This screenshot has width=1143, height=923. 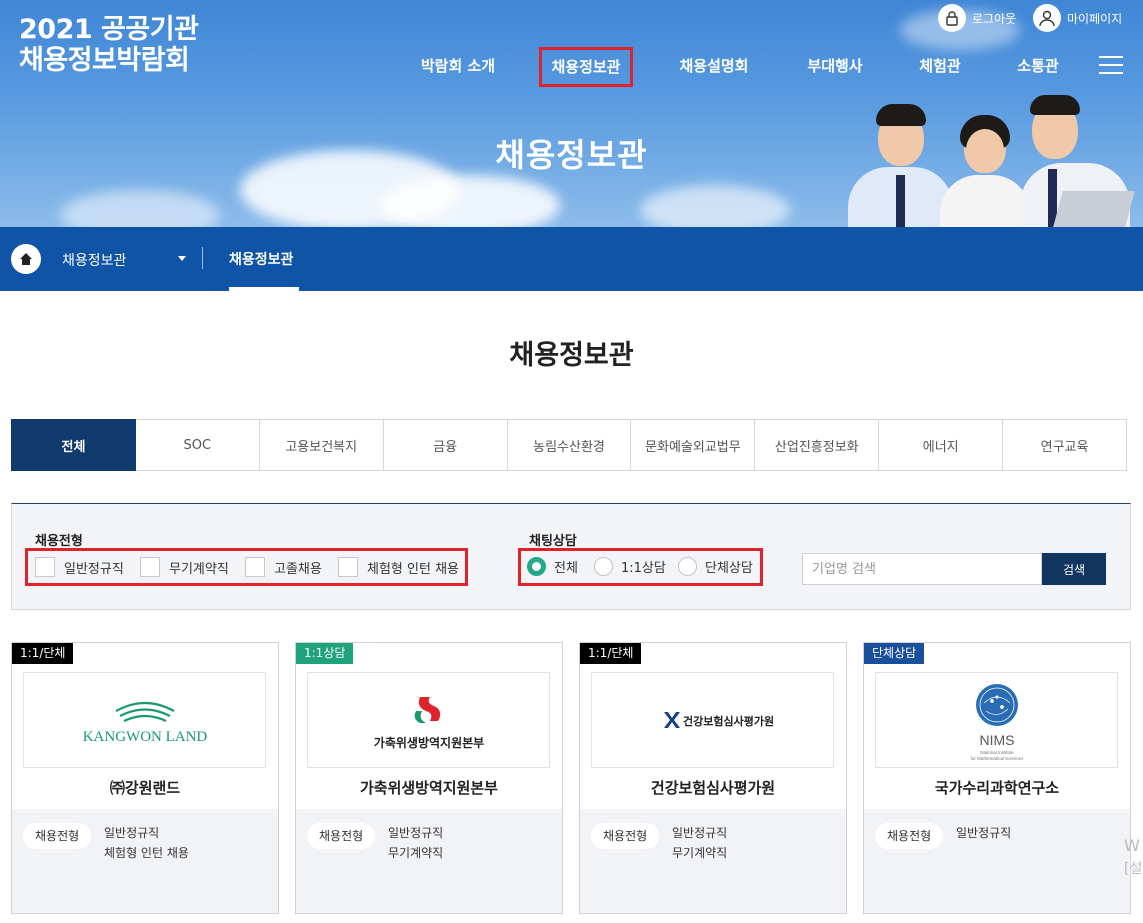 I want to click on nav-item-side-events: 부대행사, so click(x=835, y=67).